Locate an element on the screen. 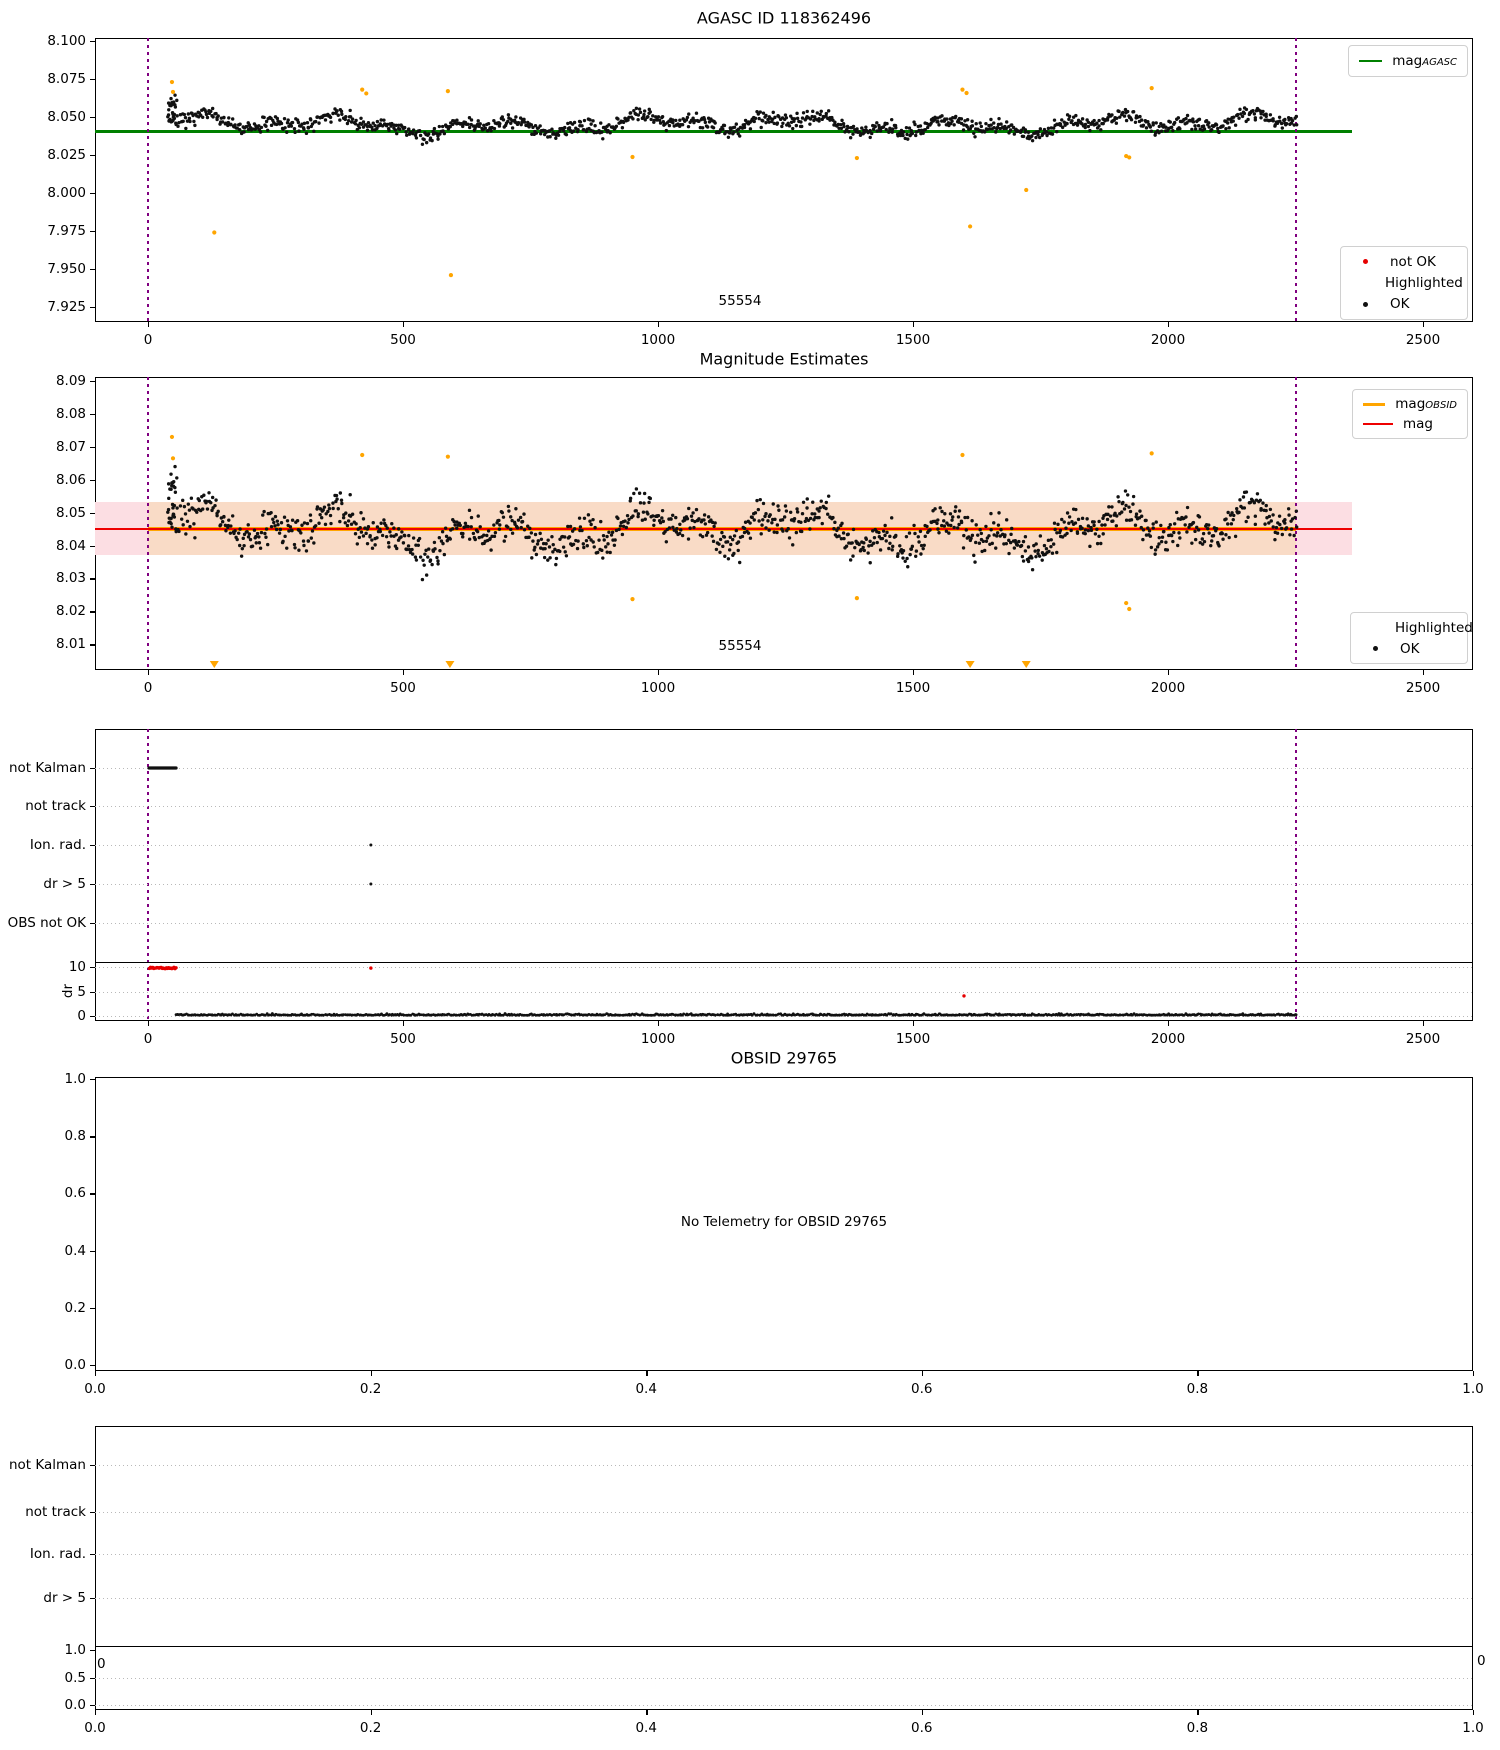 The width and height of the screenshot is (1500, 1750). legend-label: not OK is located at coordinates (1413, 261).